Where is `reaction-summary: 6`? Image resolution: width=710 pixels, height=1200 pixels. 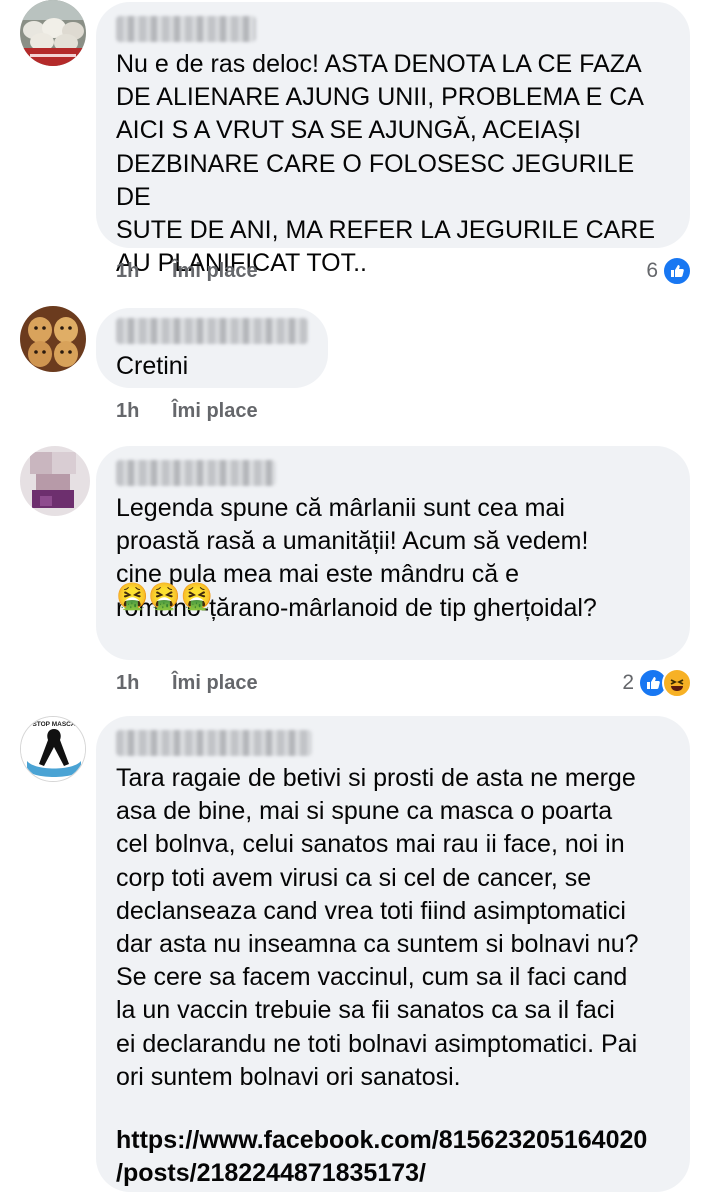 reaction-summary: 6 is located at coordinates (669, 271).